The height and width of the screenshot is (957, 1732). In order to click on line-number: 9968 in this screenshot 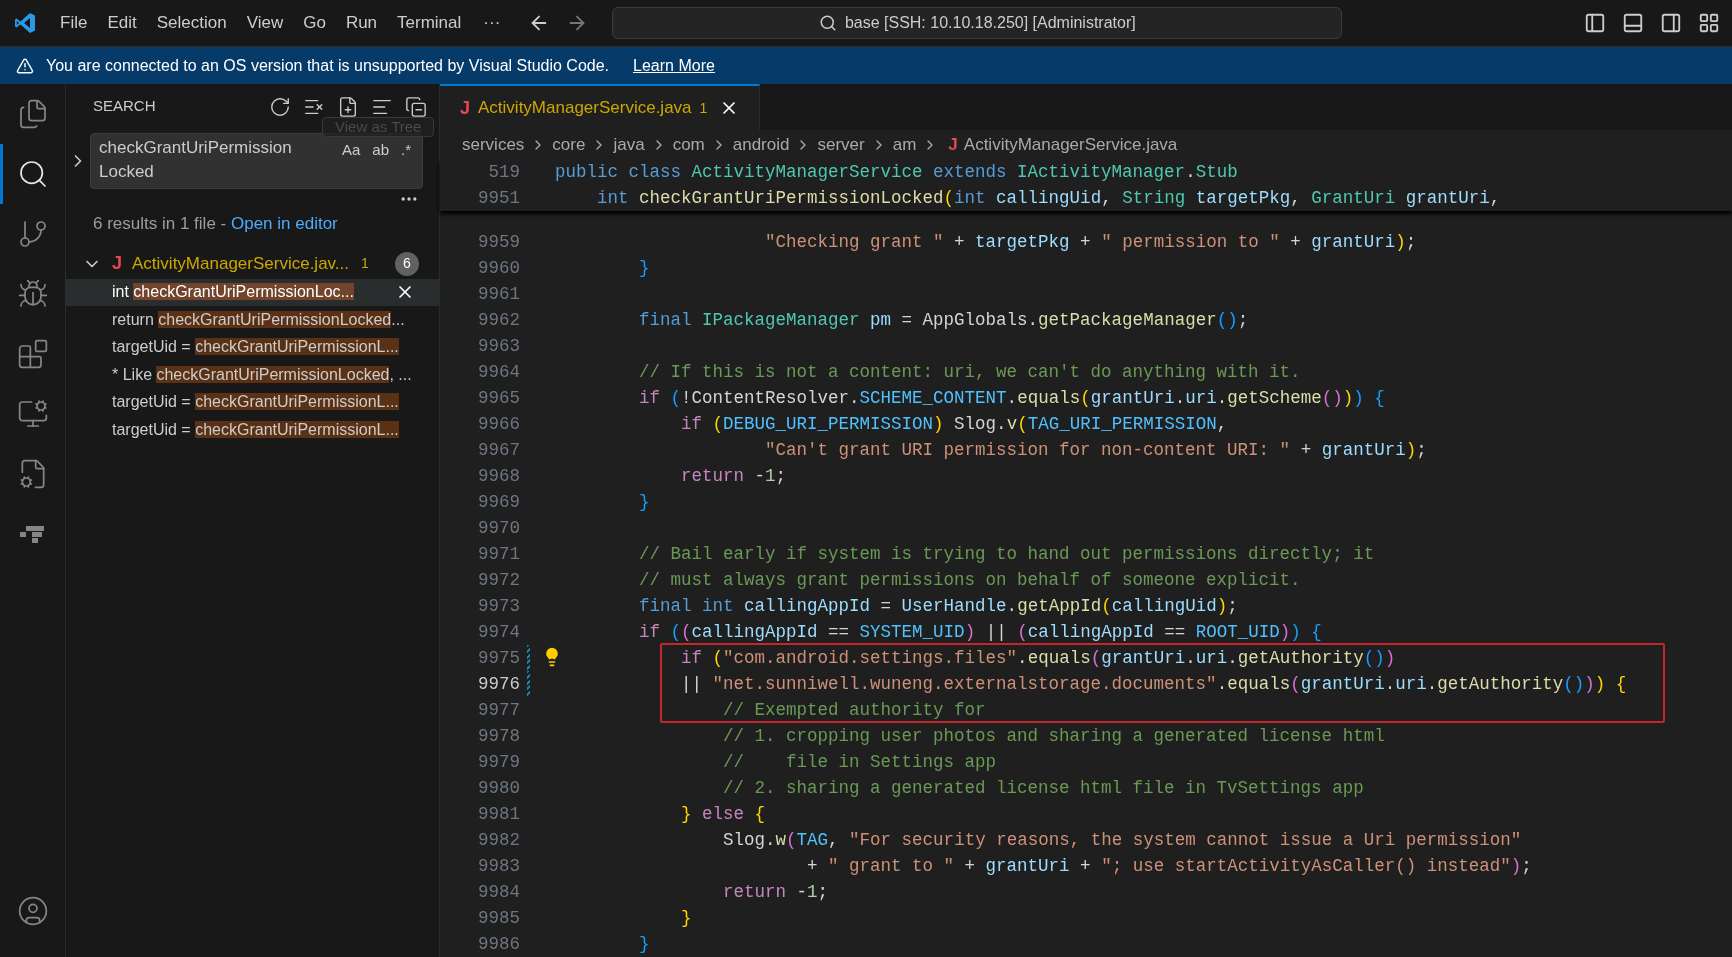, I will do `click(498, 476)`.